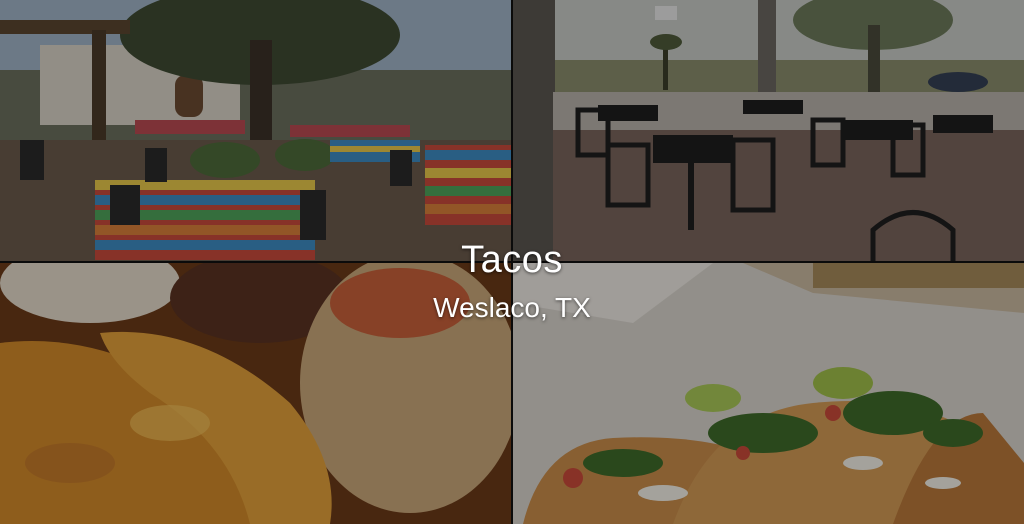 The height and width of the screenshot is (524, 1024). Describe the element at coordinates (512, 307) in the screenshot. I see `location-label: Weslaco, TX` at that location.